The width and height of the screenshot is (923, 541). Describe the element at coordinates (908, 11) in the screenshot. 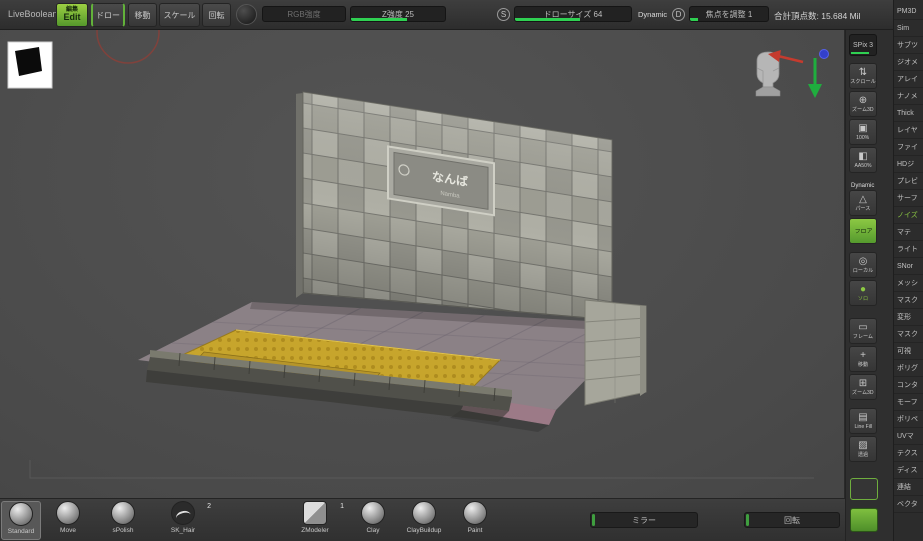

I see `tool-panel-item: PM3D` at that location.